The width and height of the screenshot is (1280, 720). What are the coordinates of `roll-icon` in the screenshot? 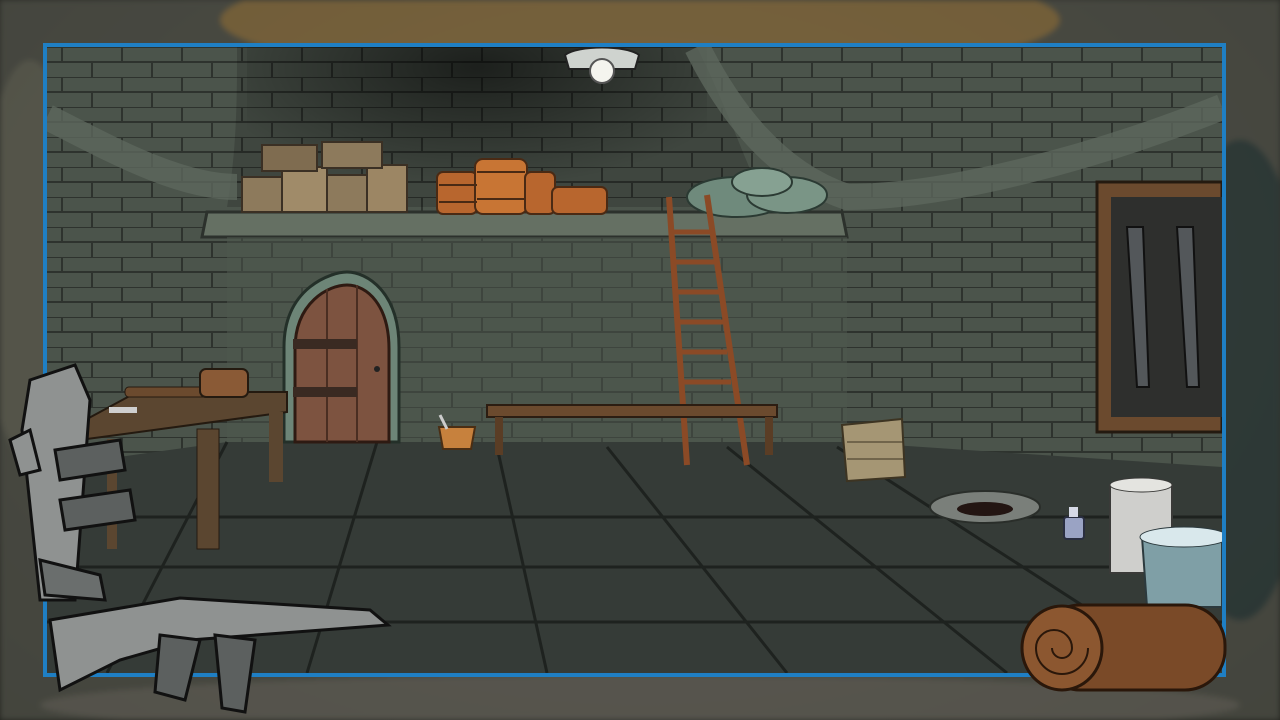 It's located at (1123, 647).